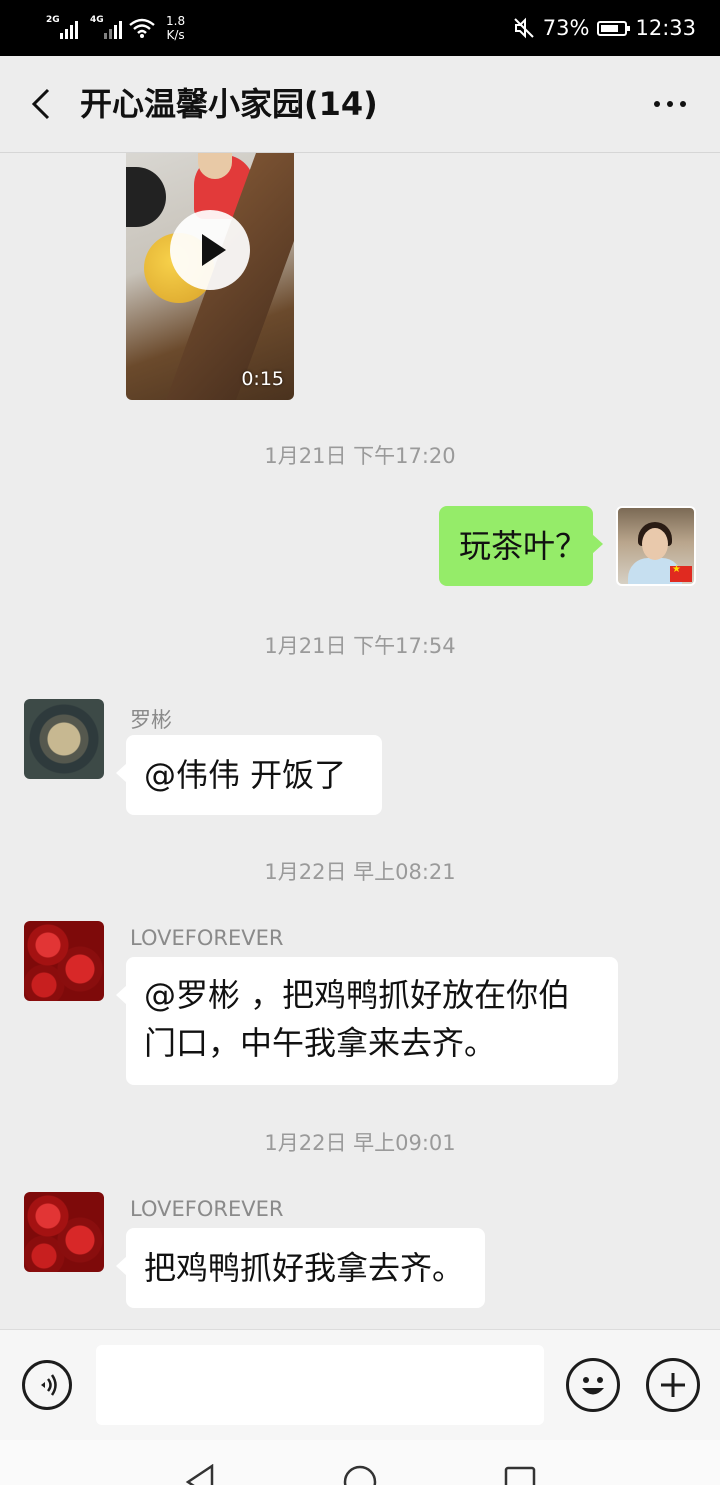 The image size is (720, 1485). I want to click on video-message: 0:15, so click(210, 276).